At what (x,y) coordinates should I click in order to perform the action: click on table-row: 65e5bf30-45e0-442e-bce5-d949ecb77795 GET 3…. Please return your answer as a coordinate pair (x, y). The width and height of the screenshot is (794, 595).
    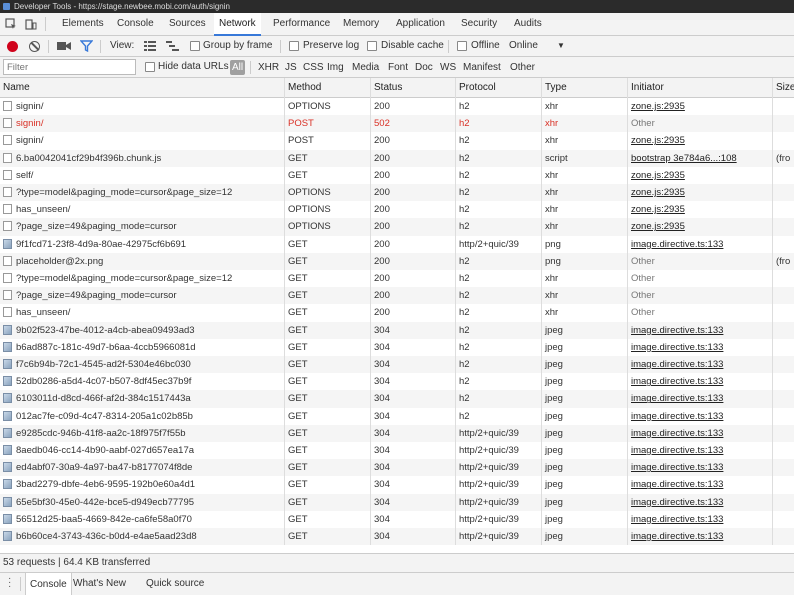
    Looking at the image, I should click on (397, 502).